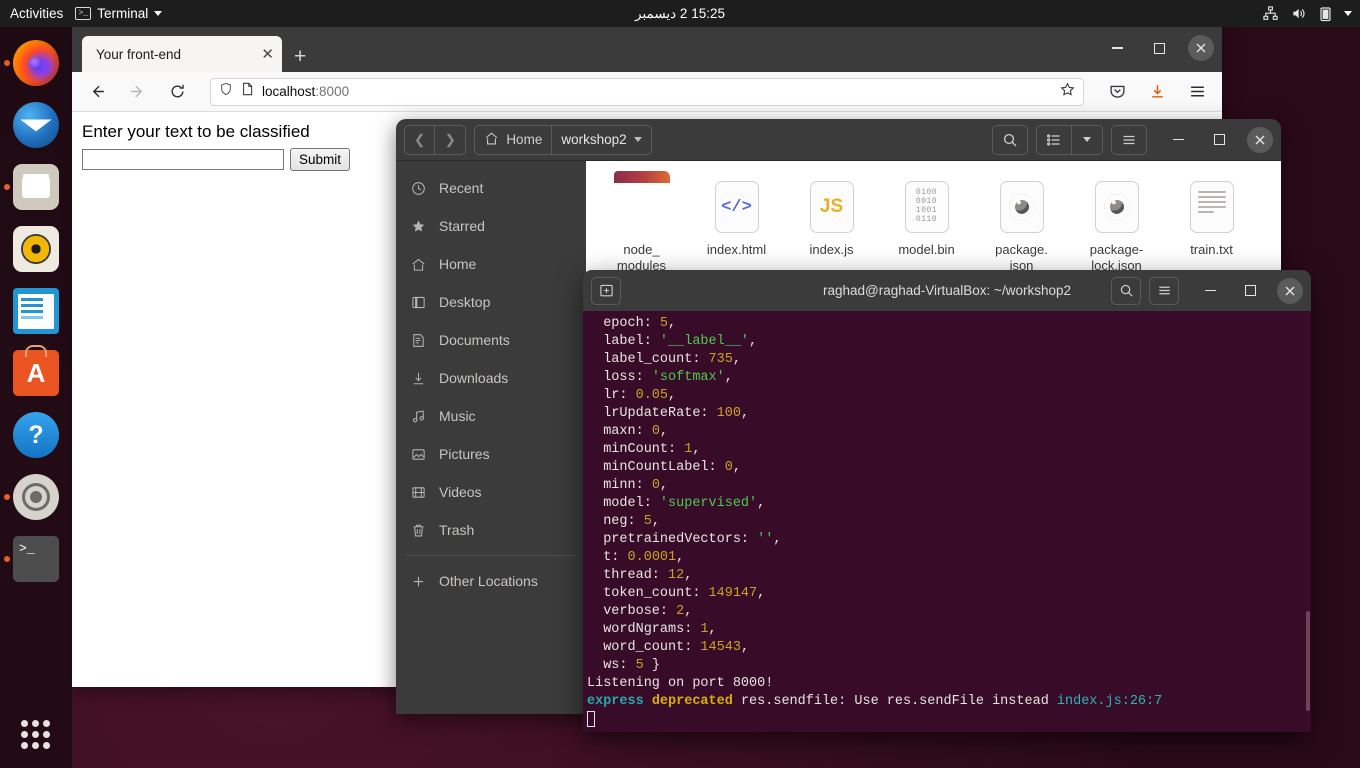  I want to click on view-options-dropdown, so click(1087, 139).